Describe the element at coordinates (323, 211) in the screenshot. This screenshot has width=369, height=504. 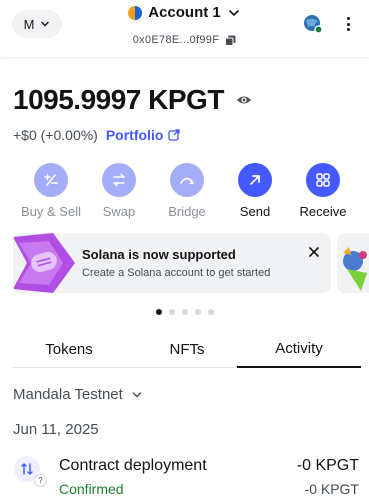
I see `receive-label: Receive` at that location.